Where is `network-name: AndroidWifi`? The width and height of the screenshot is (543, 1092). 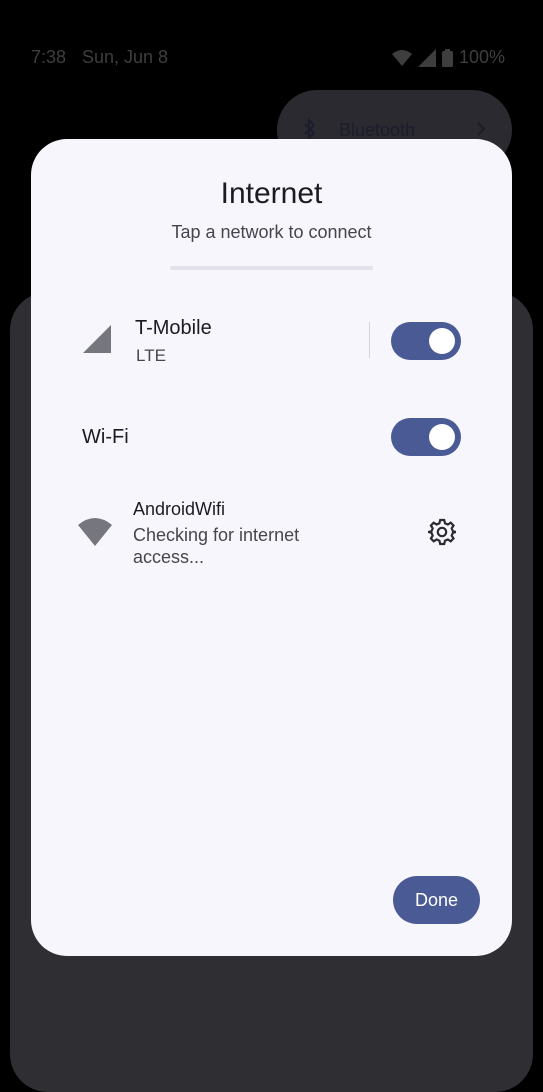 network-name: AndroidWifi is located at coordinates (179, 509).